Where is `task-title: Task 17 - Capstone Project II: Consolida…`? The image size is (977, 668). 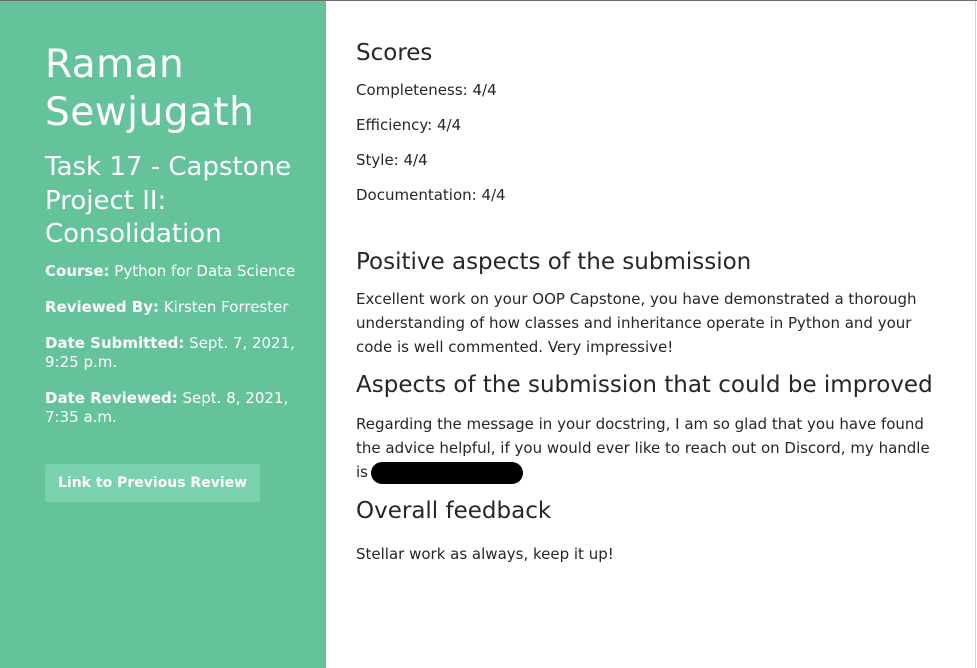 task-title: Task 17 - Capstone Project II: Consolida… is located at coordinates (168, 200).